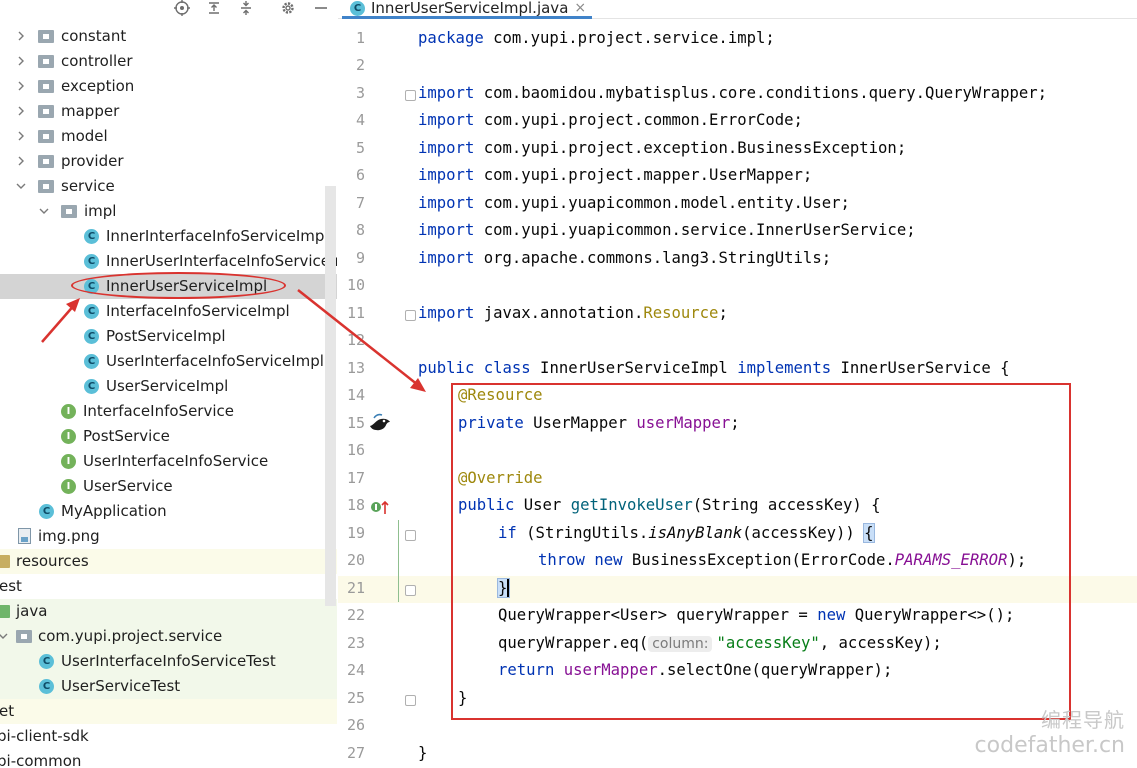 The width and height of the screenshot is (1137, 768). Describe the element at coordinates (355, 560) in the screenshot. I see `line-number: 20` at that location.